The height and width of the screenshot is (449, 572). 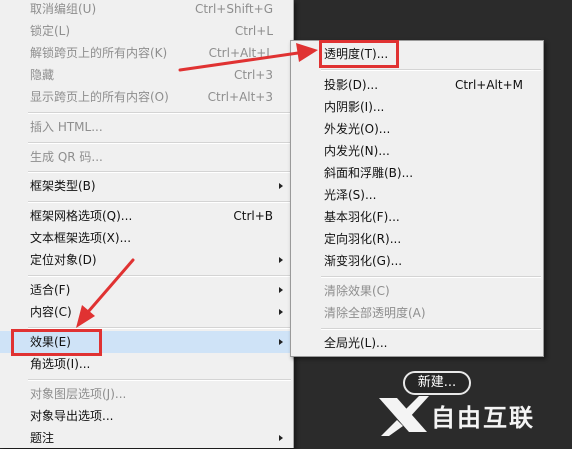 I want to click on watermark-logo: 自由互联, so click(x=473, y=417).